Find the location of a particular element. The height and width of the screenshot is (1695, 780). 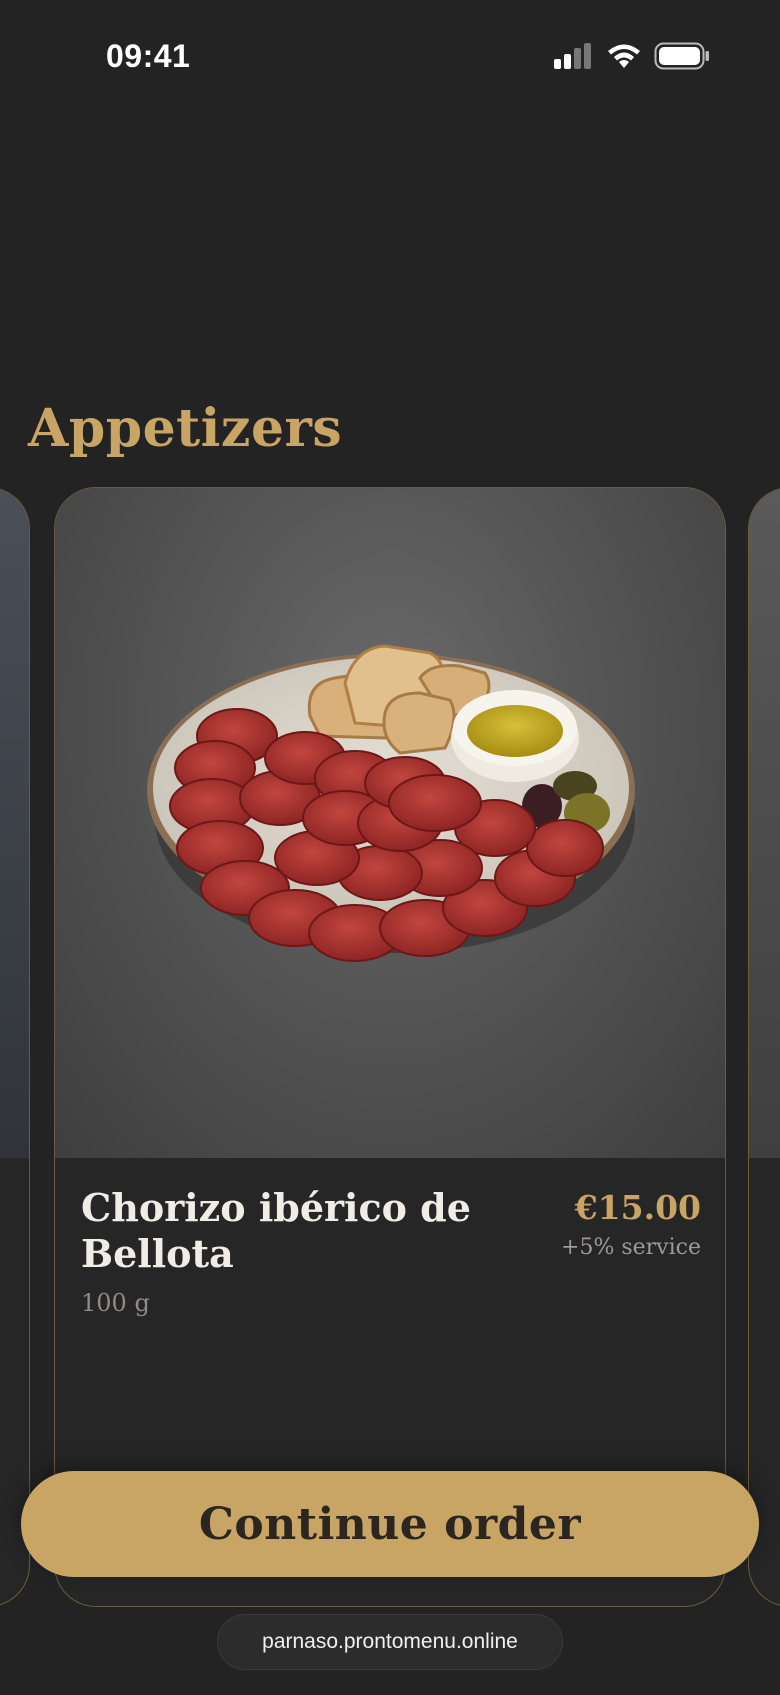

status-time: 09:41 is located at coordinates (148, 56).